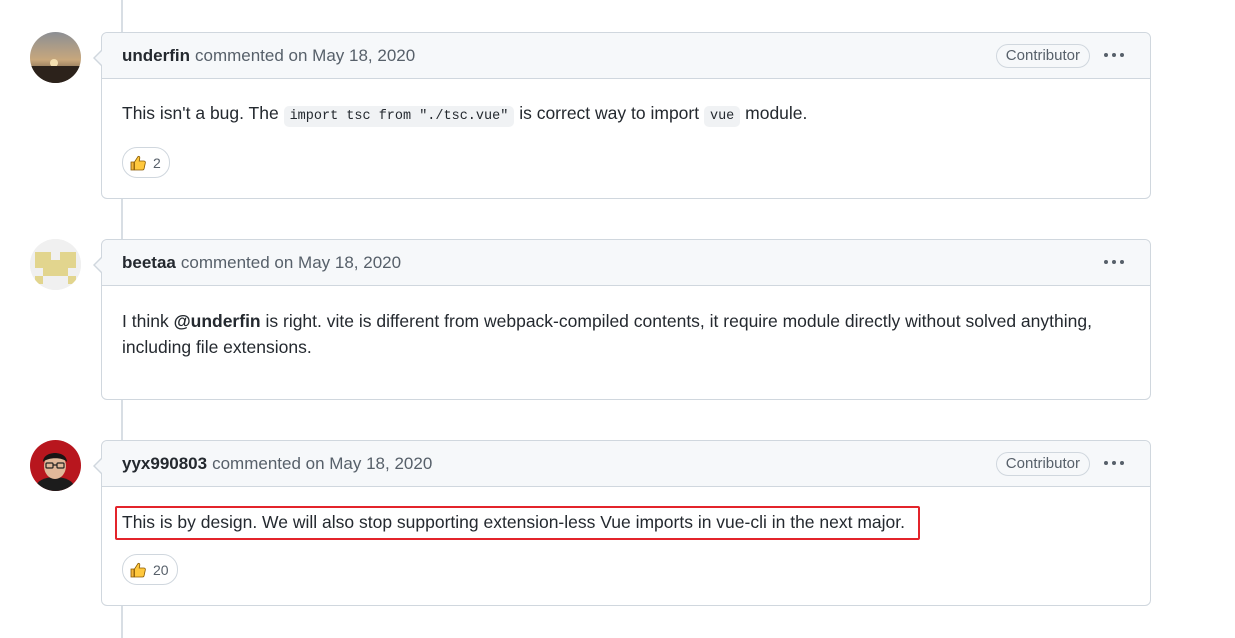 The height and width of the screenshot is (638, 1235). I want to click on avatar-beetaa-icon, so click(55, 264).